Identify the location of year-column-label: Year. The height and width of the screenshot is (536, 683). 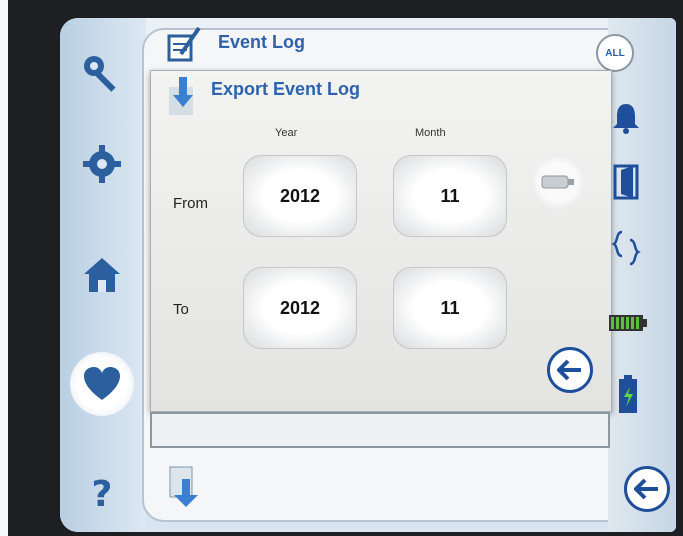
(286, 133).